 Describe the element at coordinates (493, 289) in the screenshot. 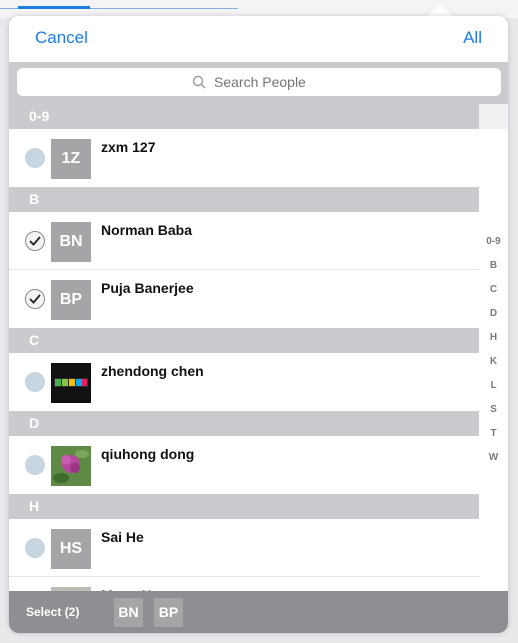

I see `index-item-c: C` at that location.